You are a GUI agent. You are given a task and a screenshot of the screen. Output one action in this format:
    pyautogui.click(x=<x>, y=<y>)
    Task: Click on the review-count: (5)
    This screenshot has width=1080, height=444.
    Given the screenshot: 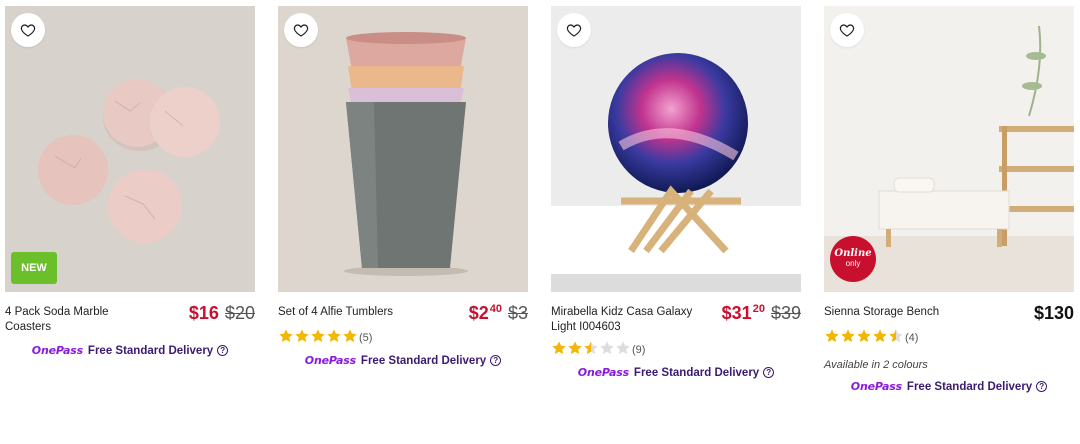 What is the action you would take?
    pyautogui.click(x=366, y=337)
    